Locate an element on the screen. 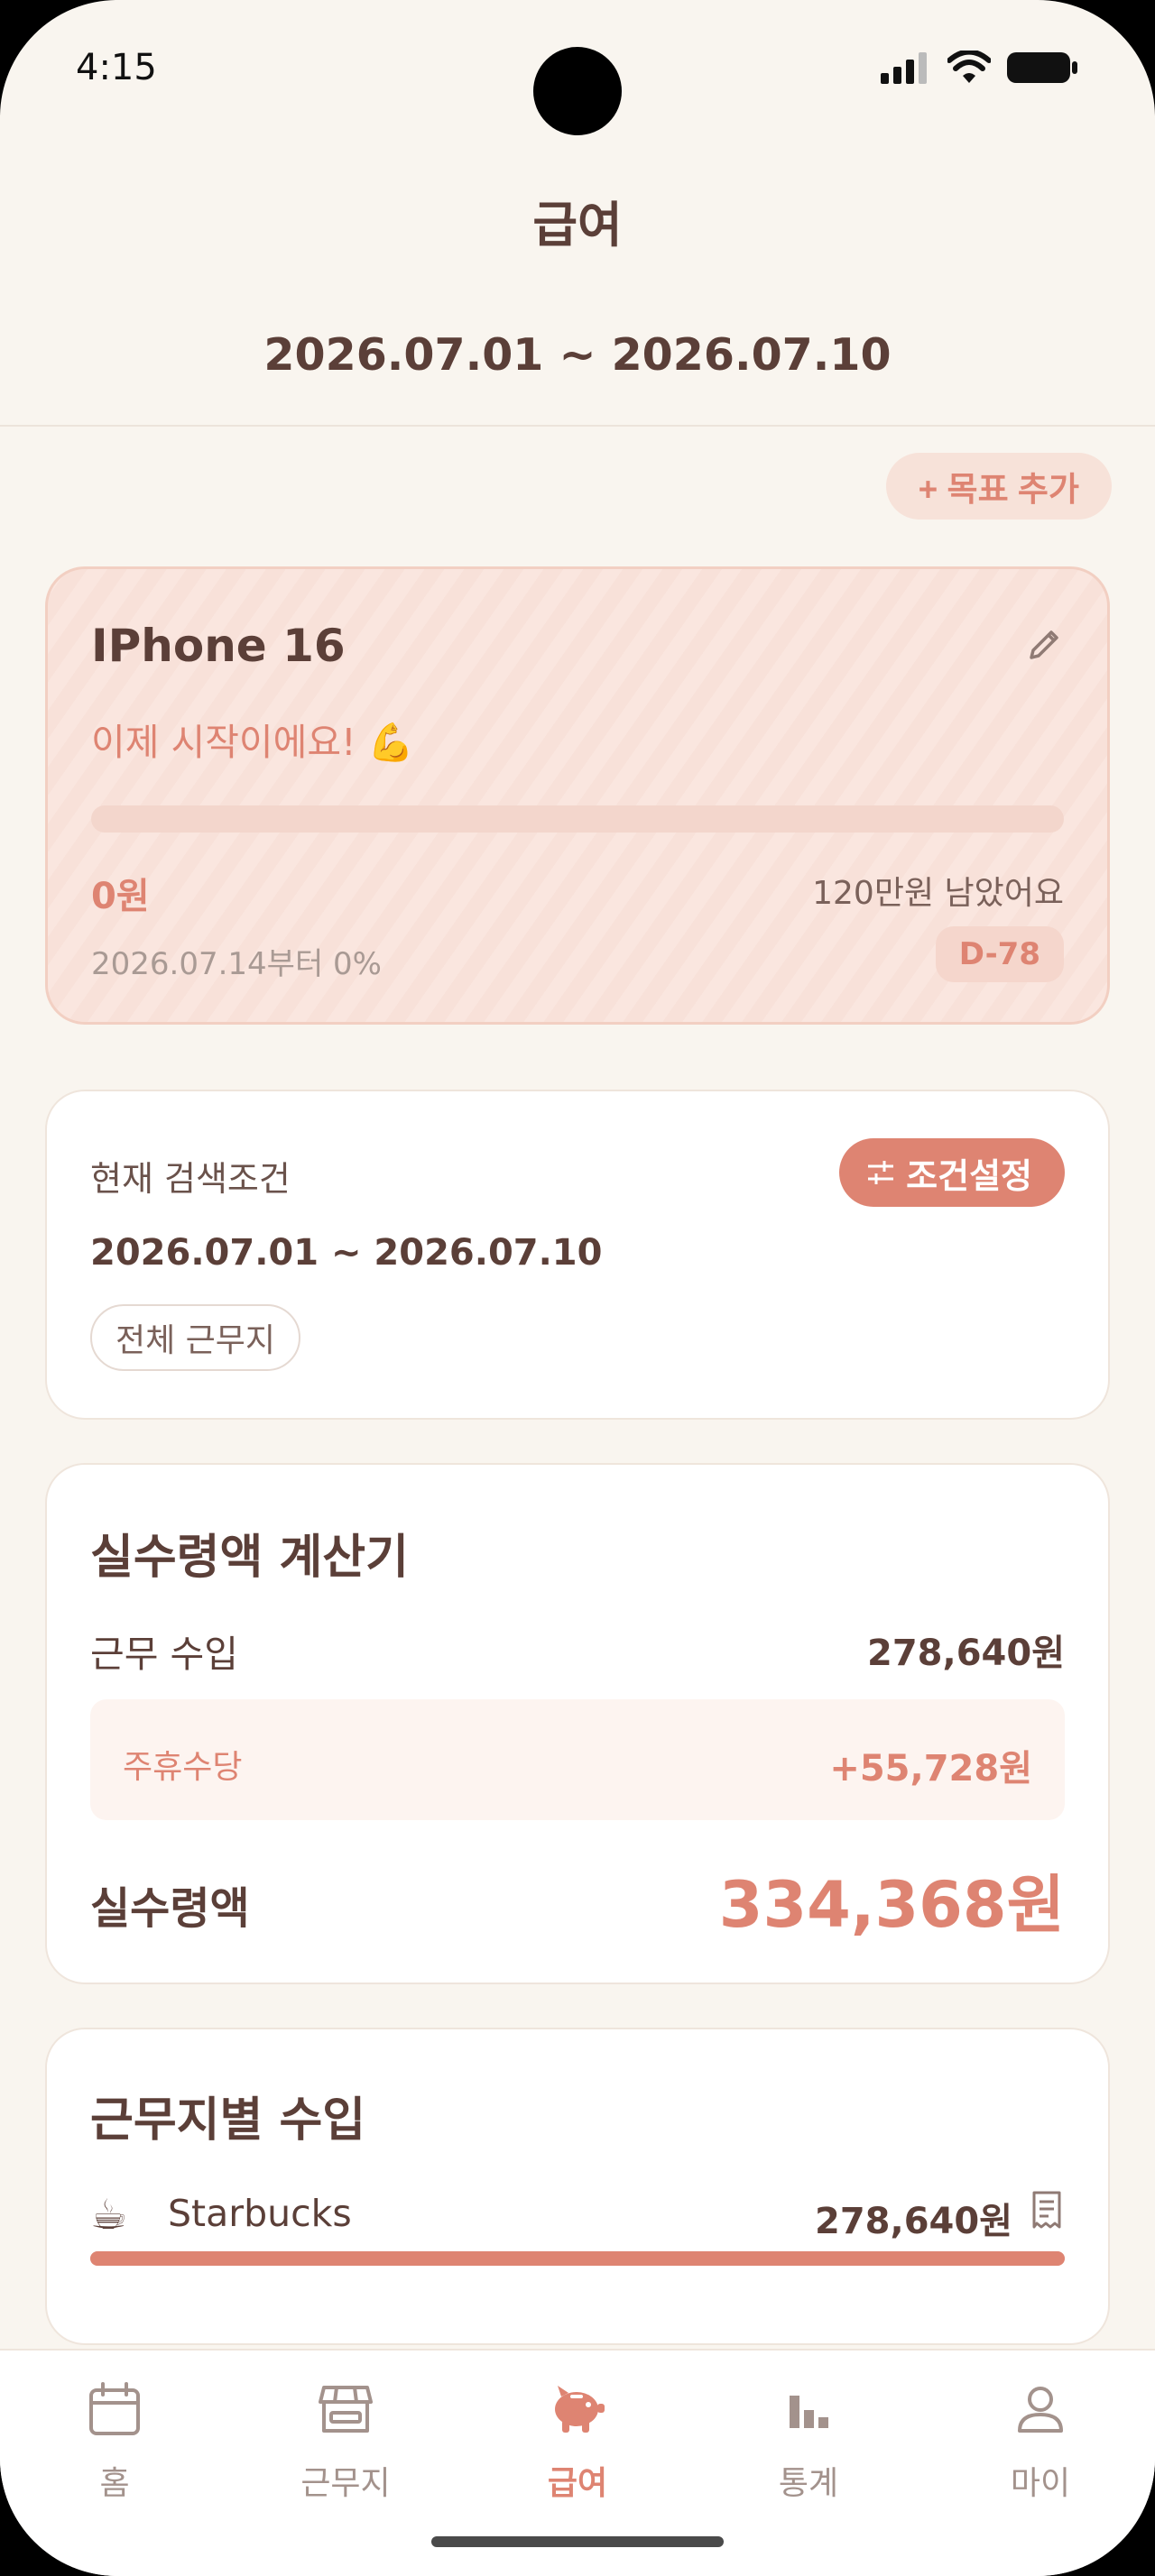 This screenshot has height=2576, width=1155. filter-label: 현재 검색조건 is located at coordinates (190, 1179).